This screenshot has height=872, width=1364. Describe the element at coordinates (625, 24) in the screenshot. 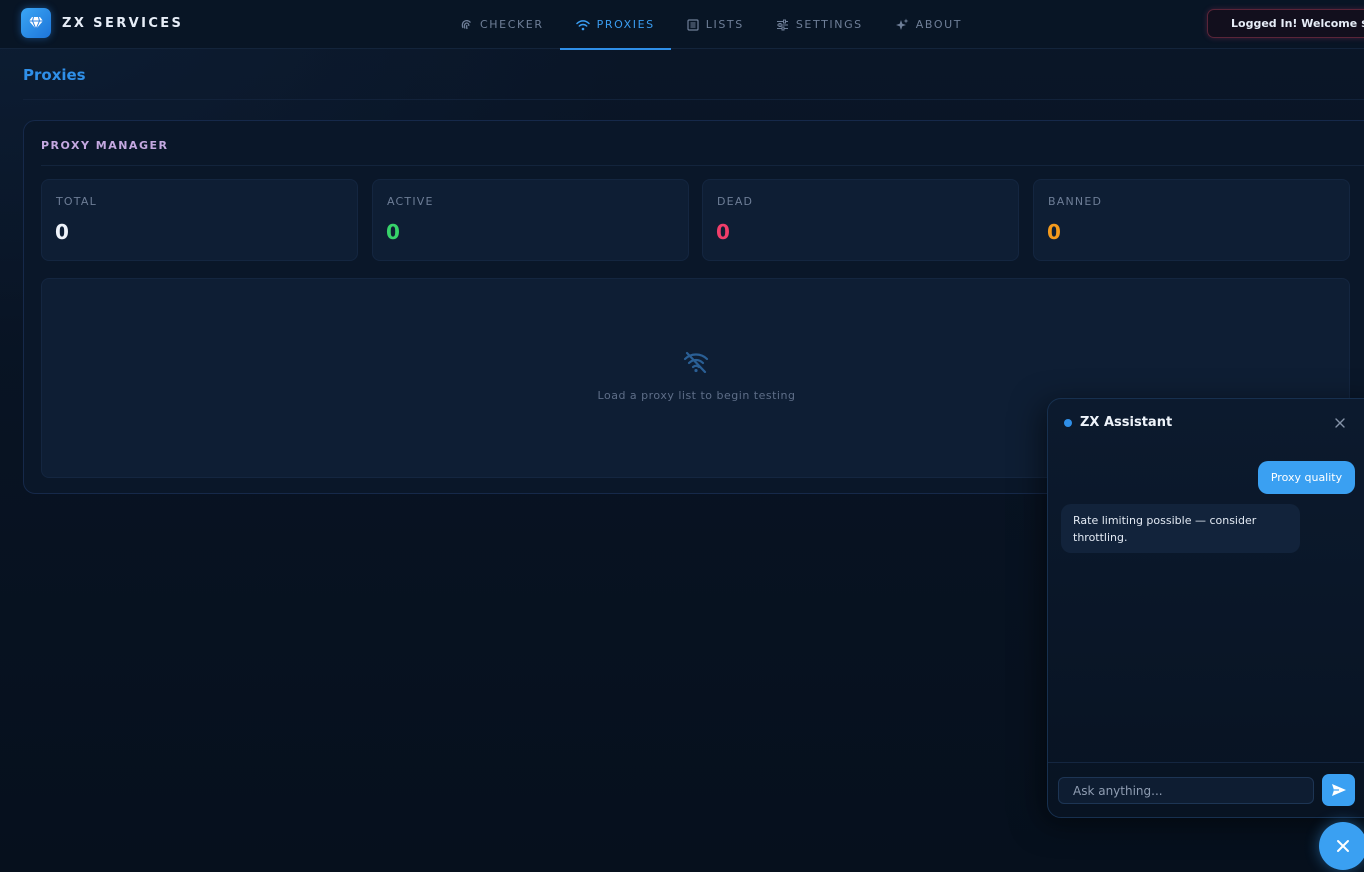

I see `tab-proxies-label: PROXIES` at that location.